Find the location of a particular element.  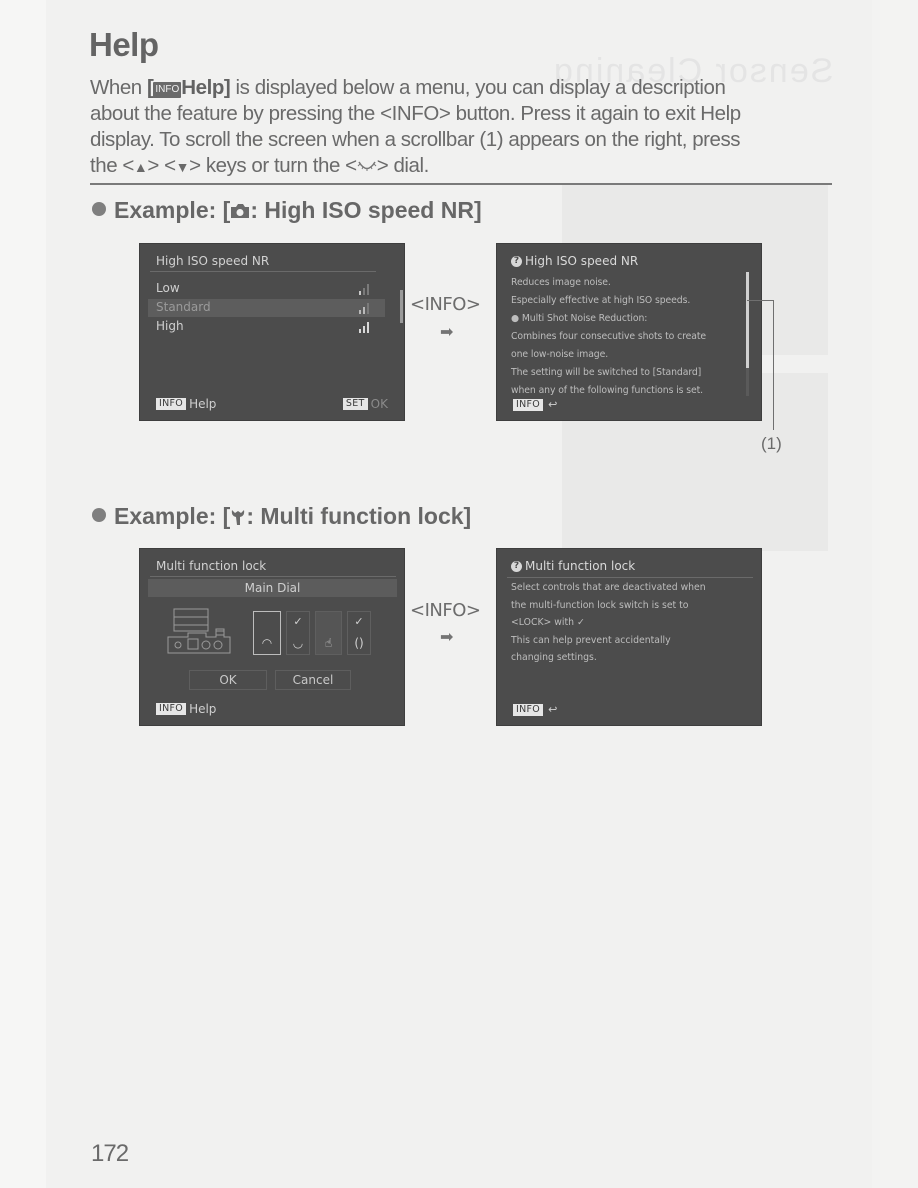

help-title: ? Multi function lock is located at coordinates (573, 566).